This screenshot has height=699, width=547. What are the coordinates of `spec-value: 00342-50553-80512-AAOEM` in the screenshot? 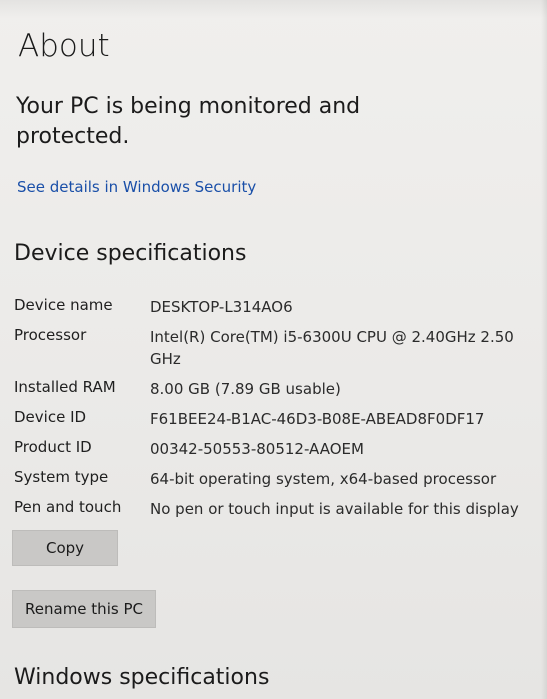 It's located at (257, 449).